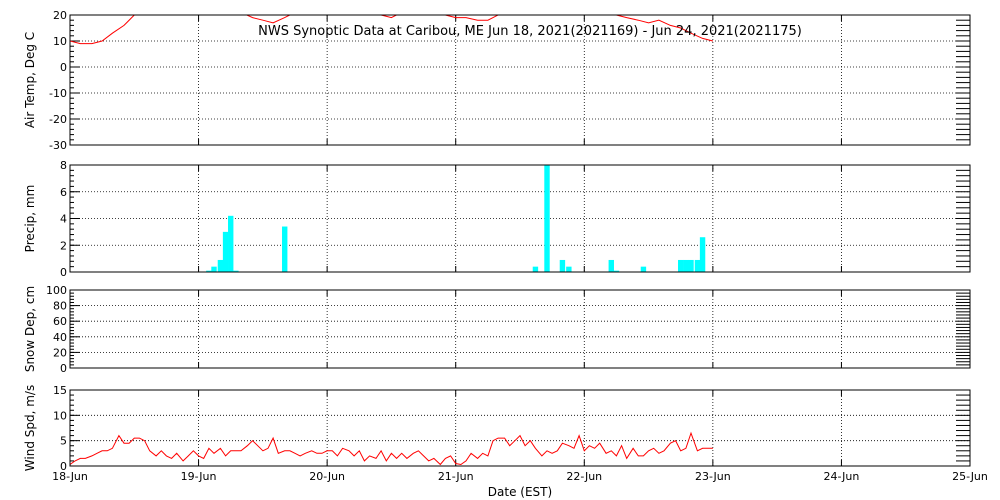 This screenshot has width=1000, height=500. I want to click on x-tick-label: 19-Jun, so click(199, 476).